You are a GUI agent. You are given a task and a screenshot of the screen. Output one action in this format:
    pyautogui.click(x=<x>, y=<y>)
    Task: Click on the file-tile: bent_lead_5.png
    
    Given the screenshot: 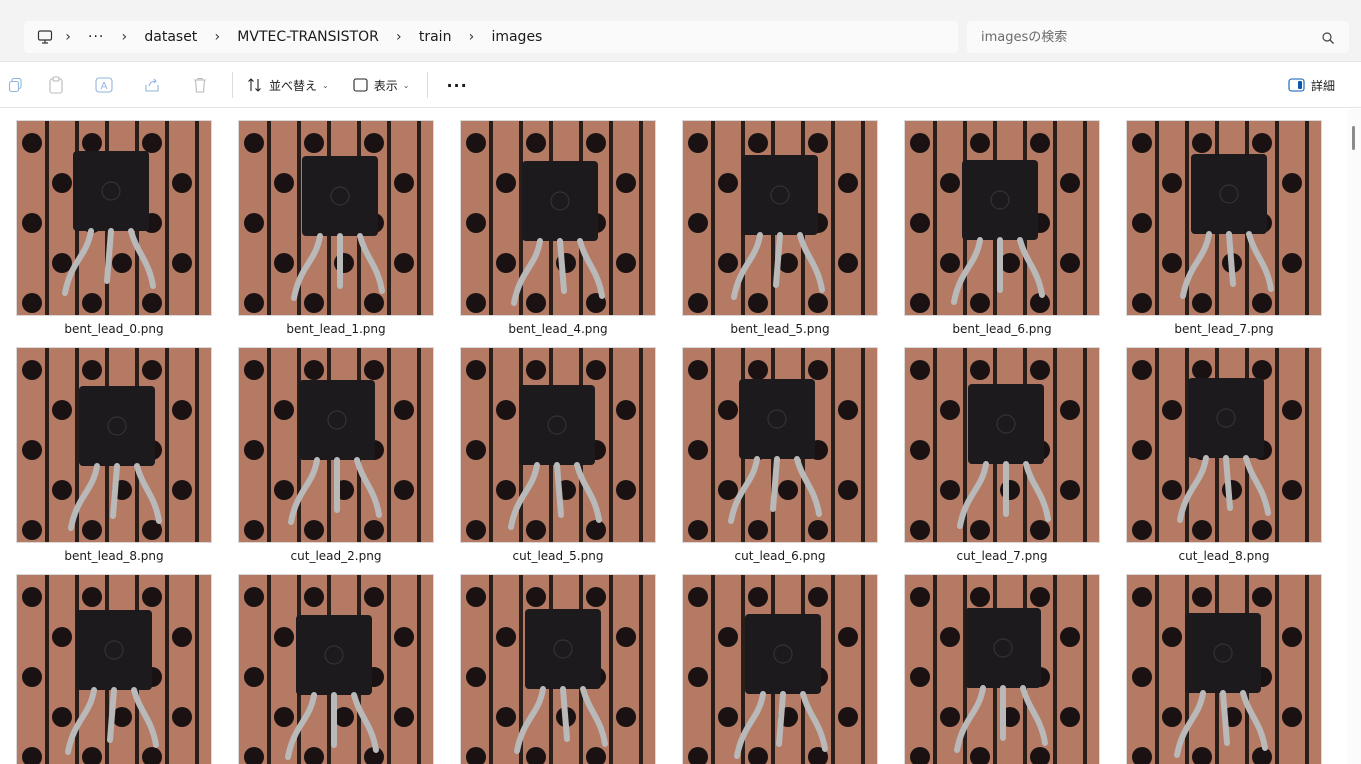 What is the action you would take?
    pyautogui.click(x=780, y=233)
    